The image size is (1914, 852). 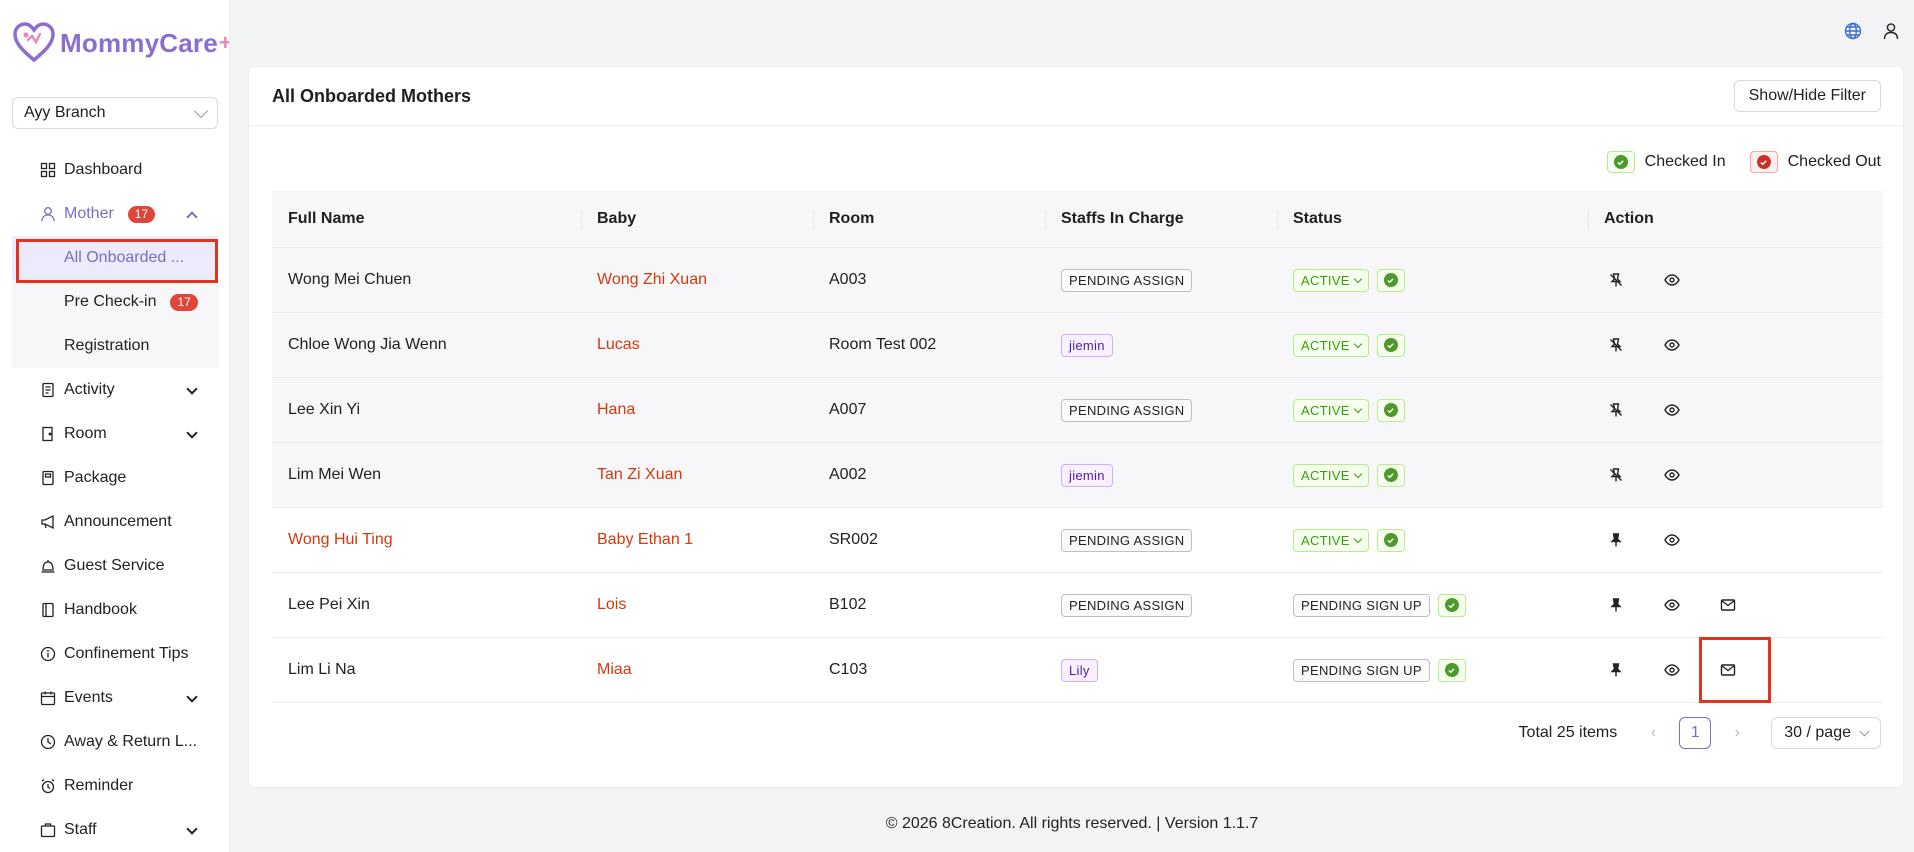 What do you see at coordinates (372, 95) in the screenshot?
I see `page-title: All Onboarded Mothers` at bounding box center [372, 95].